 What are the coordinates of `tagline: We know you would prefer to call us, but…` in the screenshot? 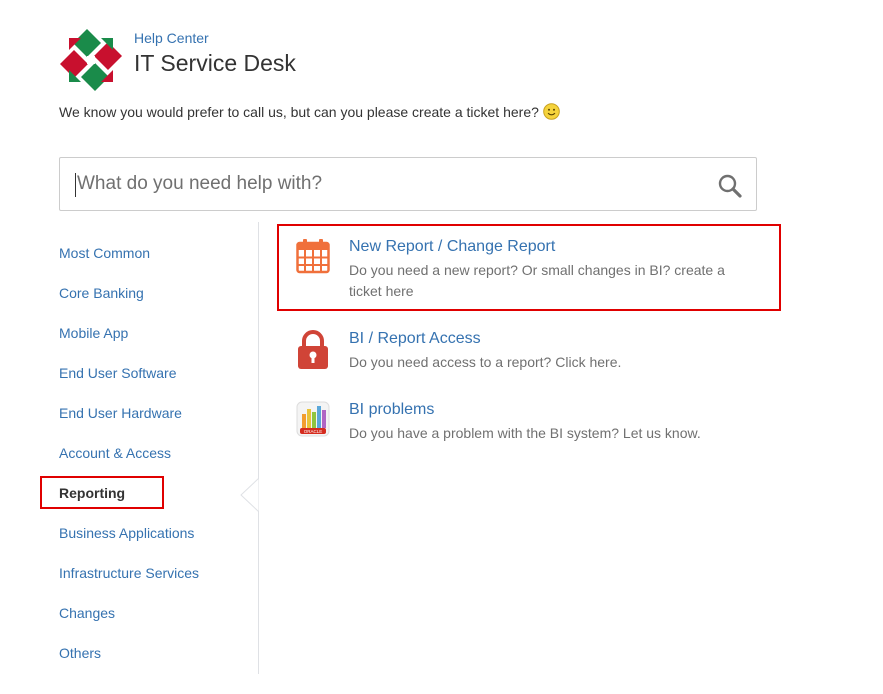 It's located at (309, 111).